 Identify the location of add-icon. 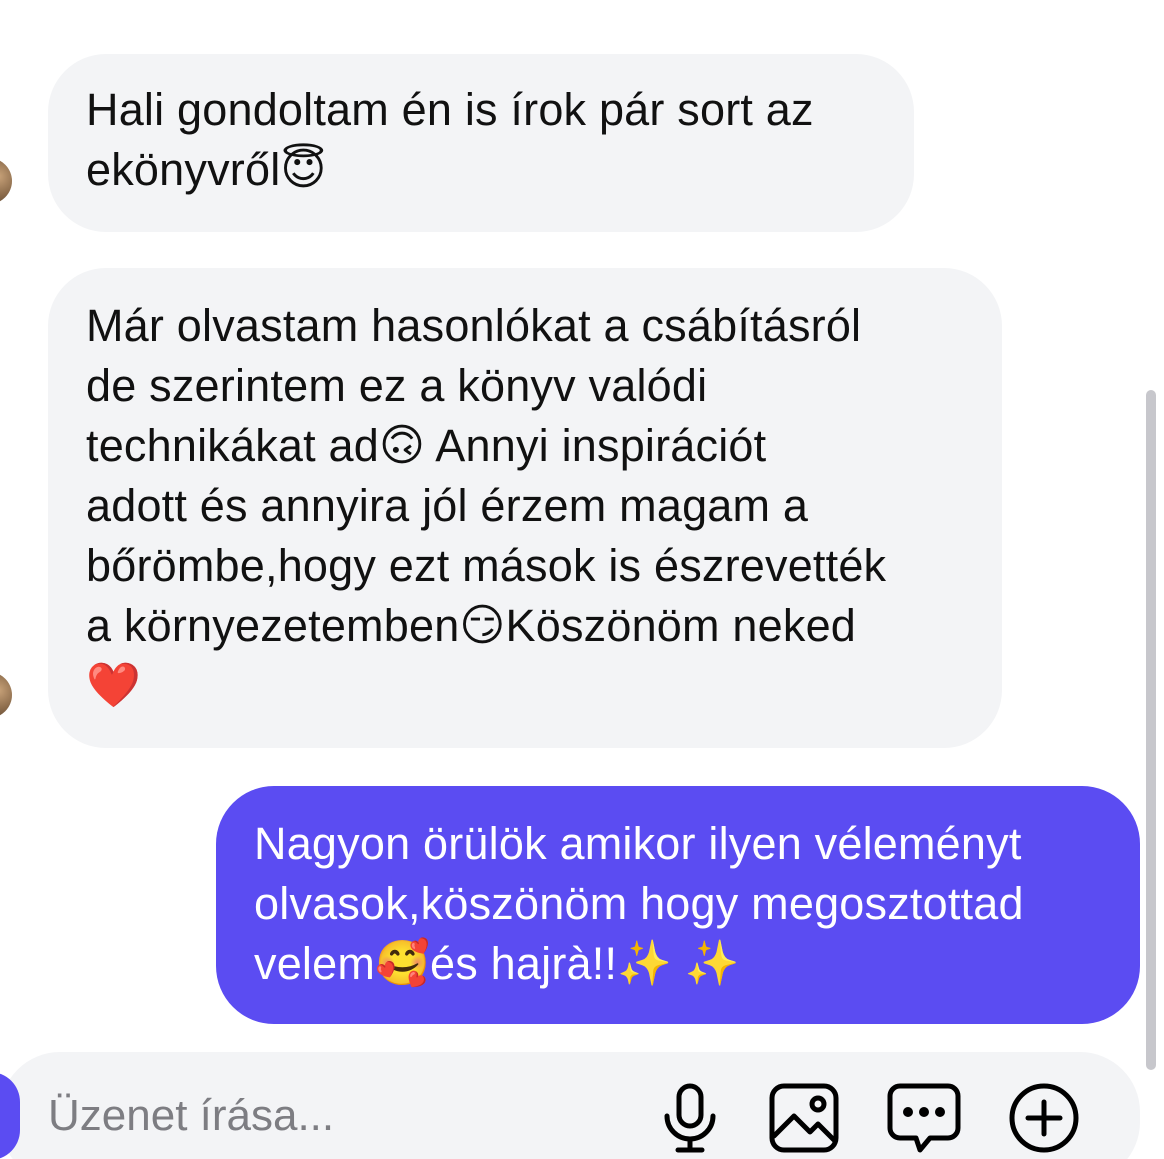
(1044, 1118).